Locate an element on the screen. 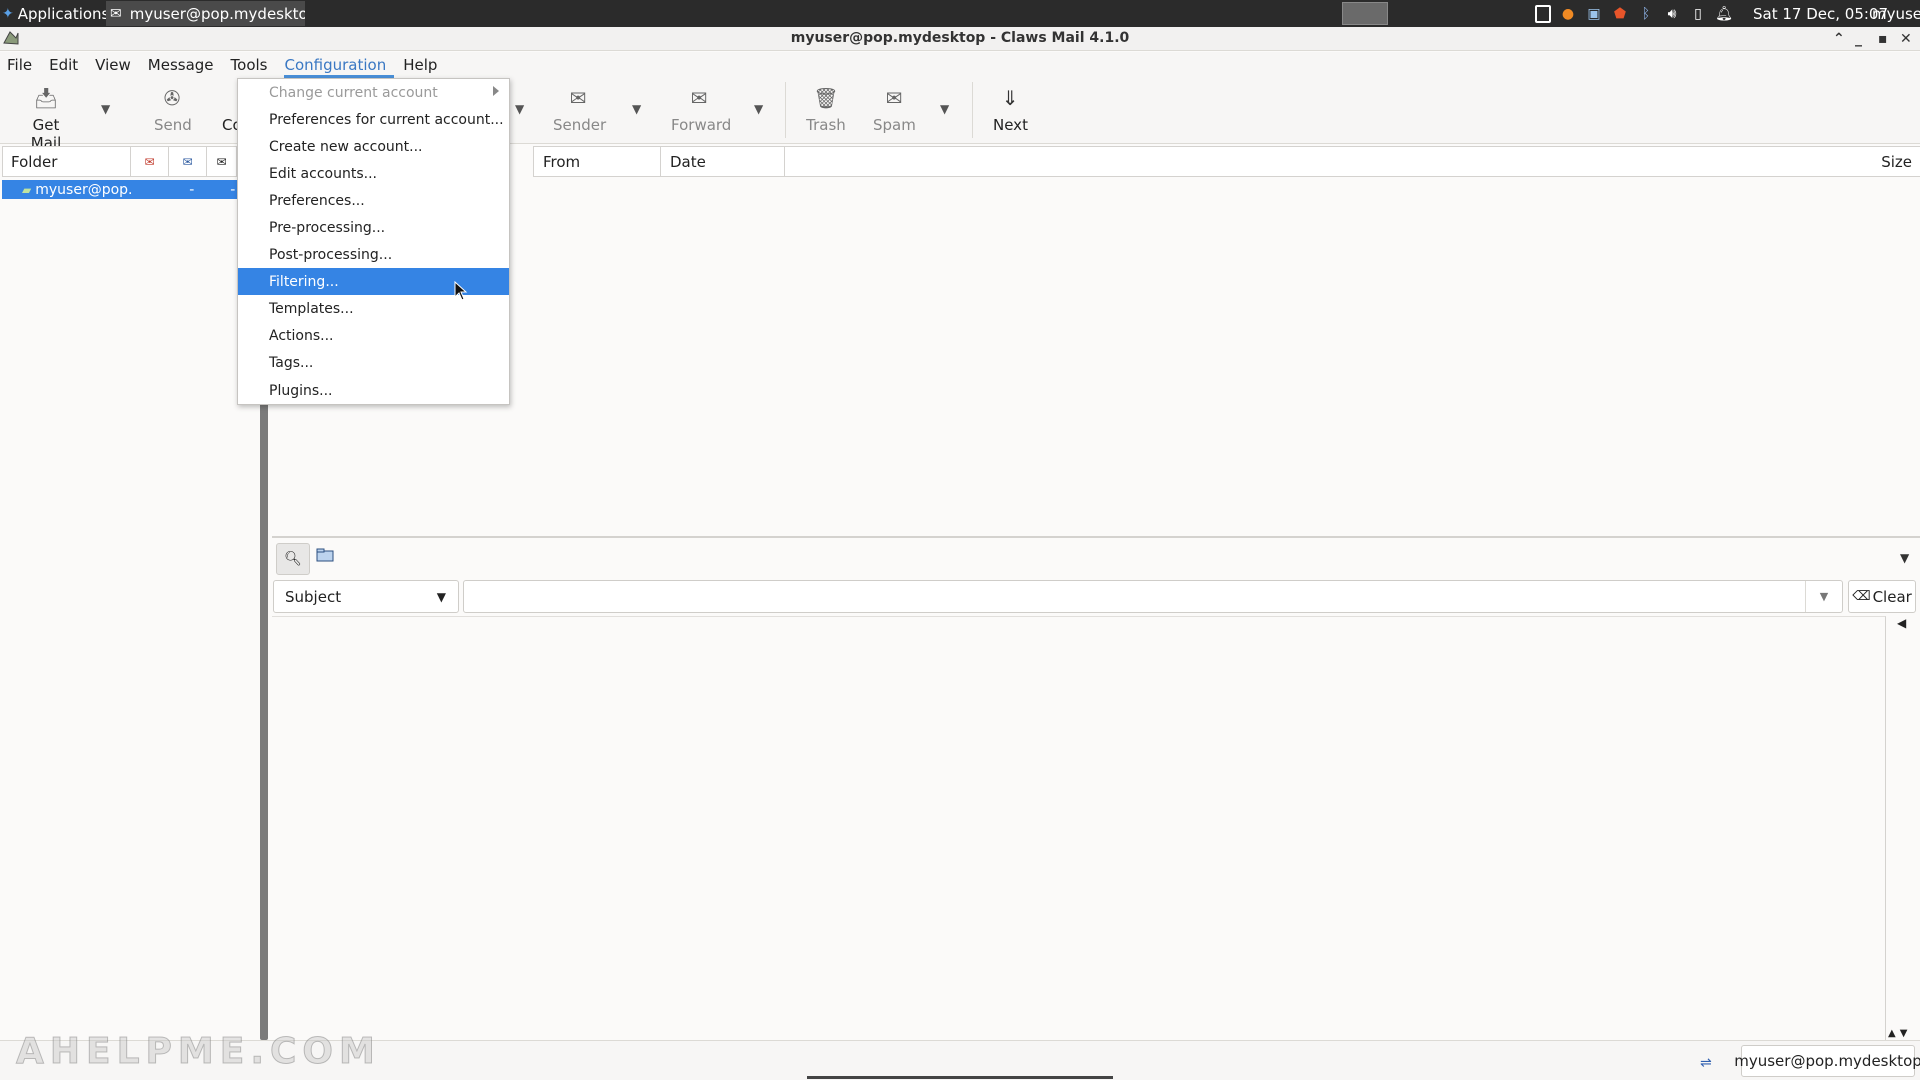 The height and width of the screenshot is (1080, 1920). battery-icon: ▯ is located at coordinates (1698, 14).